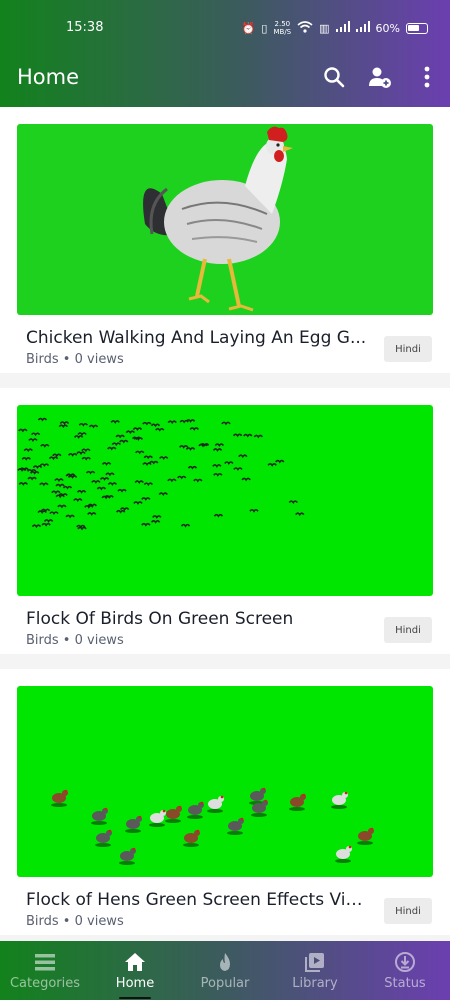  What do you see at coordinates (218, 219) in the screenshot?
I see `chicken-image` at bounding box center [218, 219].